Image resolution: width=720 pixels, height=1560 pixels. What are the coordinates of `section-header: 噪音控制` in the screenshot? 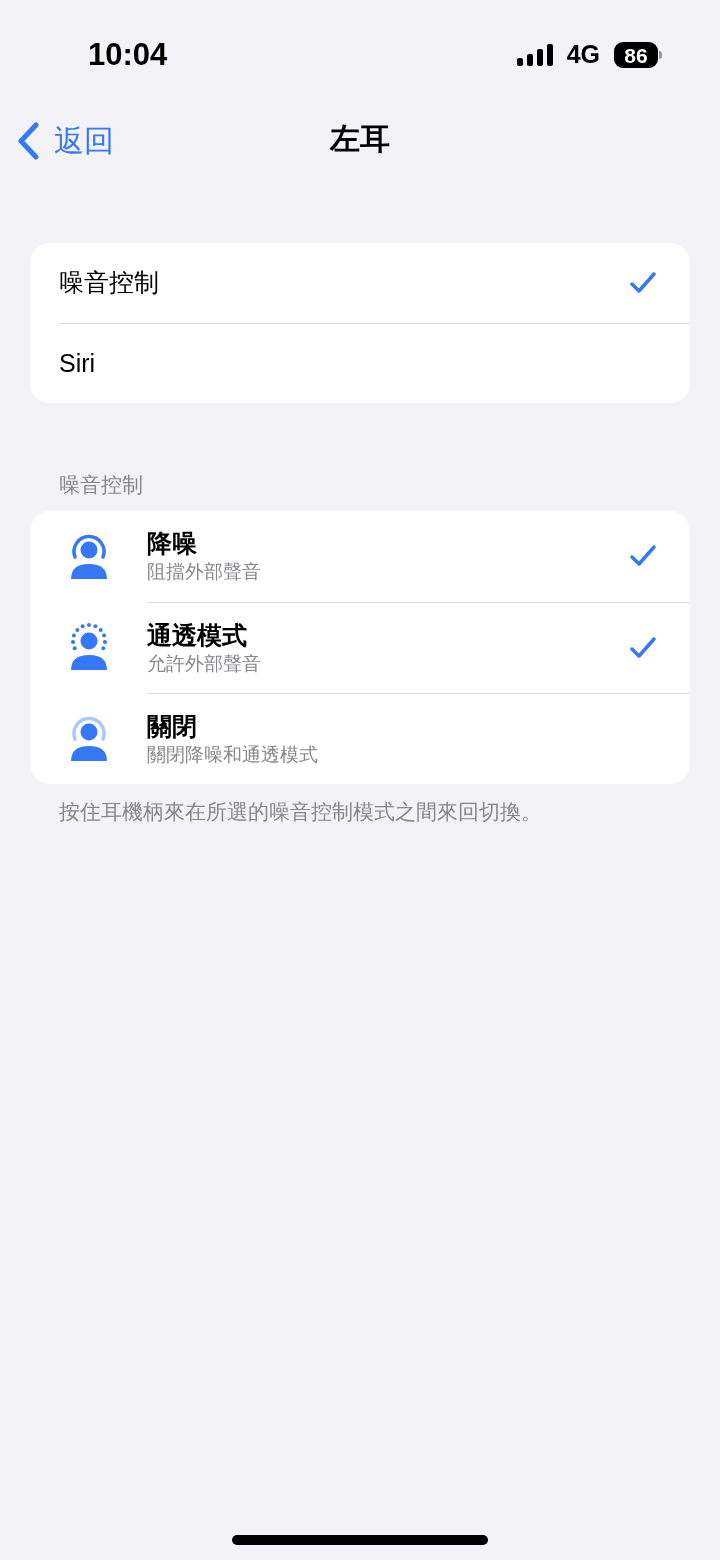 It's located at (101, 485).